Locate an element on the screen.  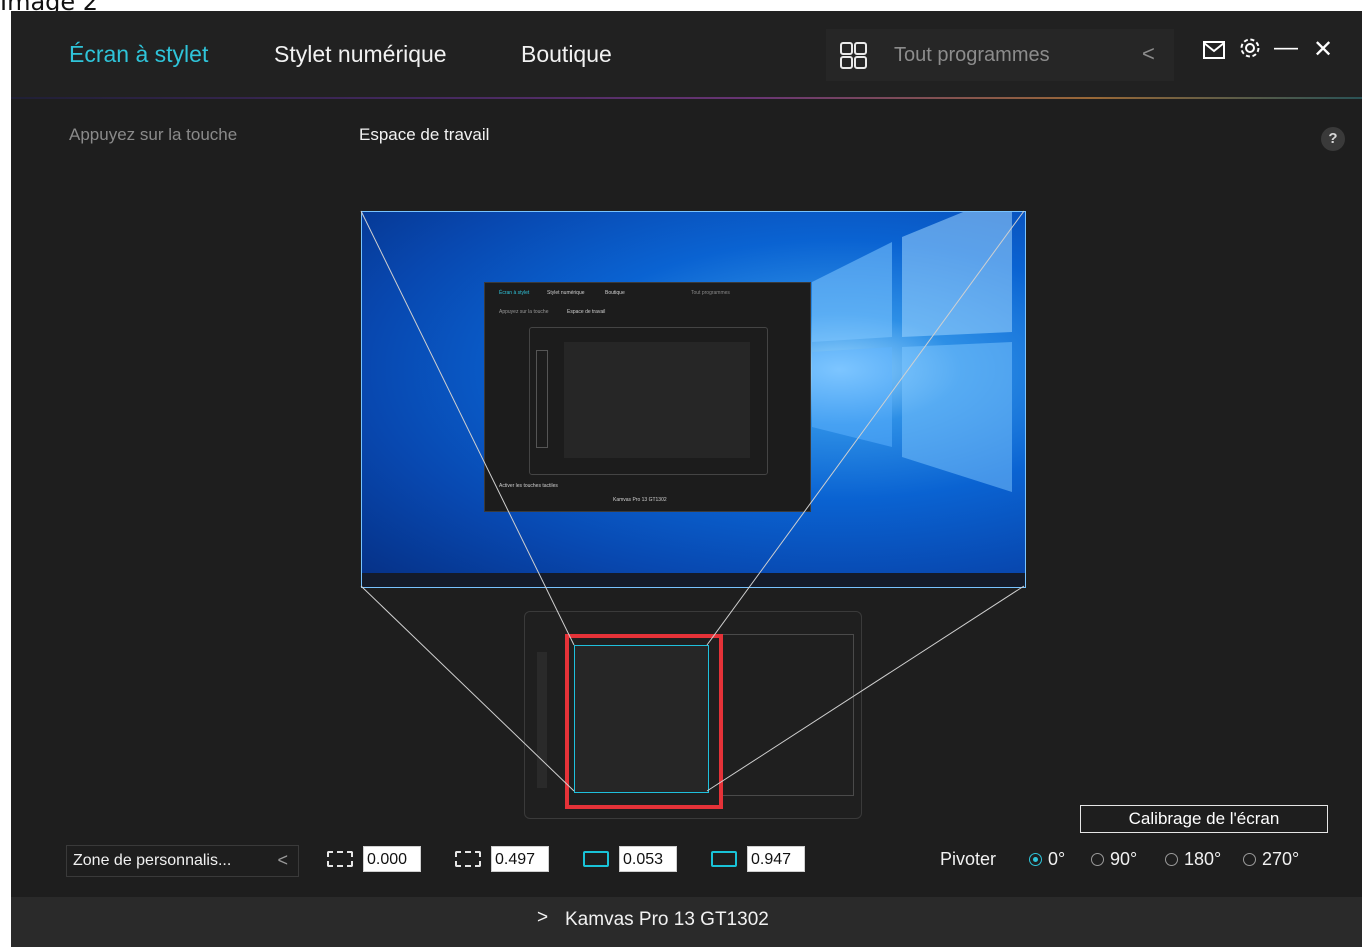
grid-icon is located at coordinates (853, 55).